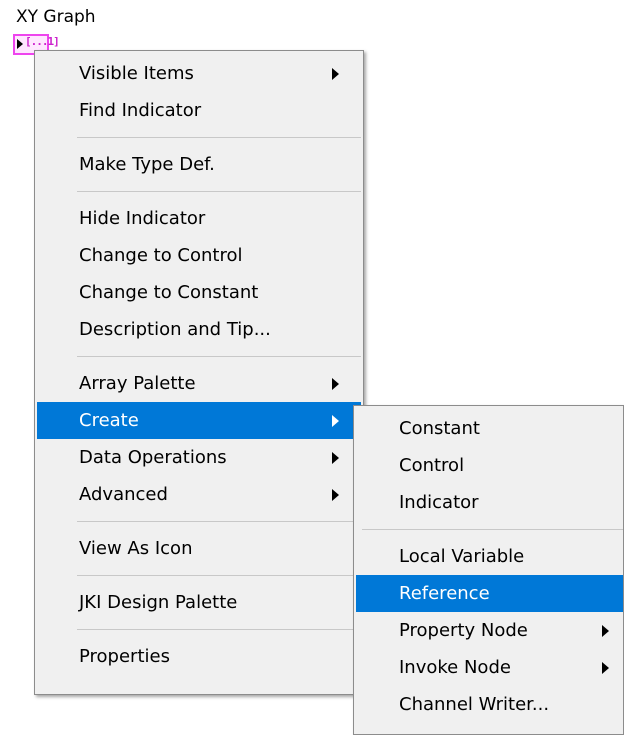  Describe the element at coordinates (439, 502) in the screenshot. I see `menu-item-label: Indicator` at that location.